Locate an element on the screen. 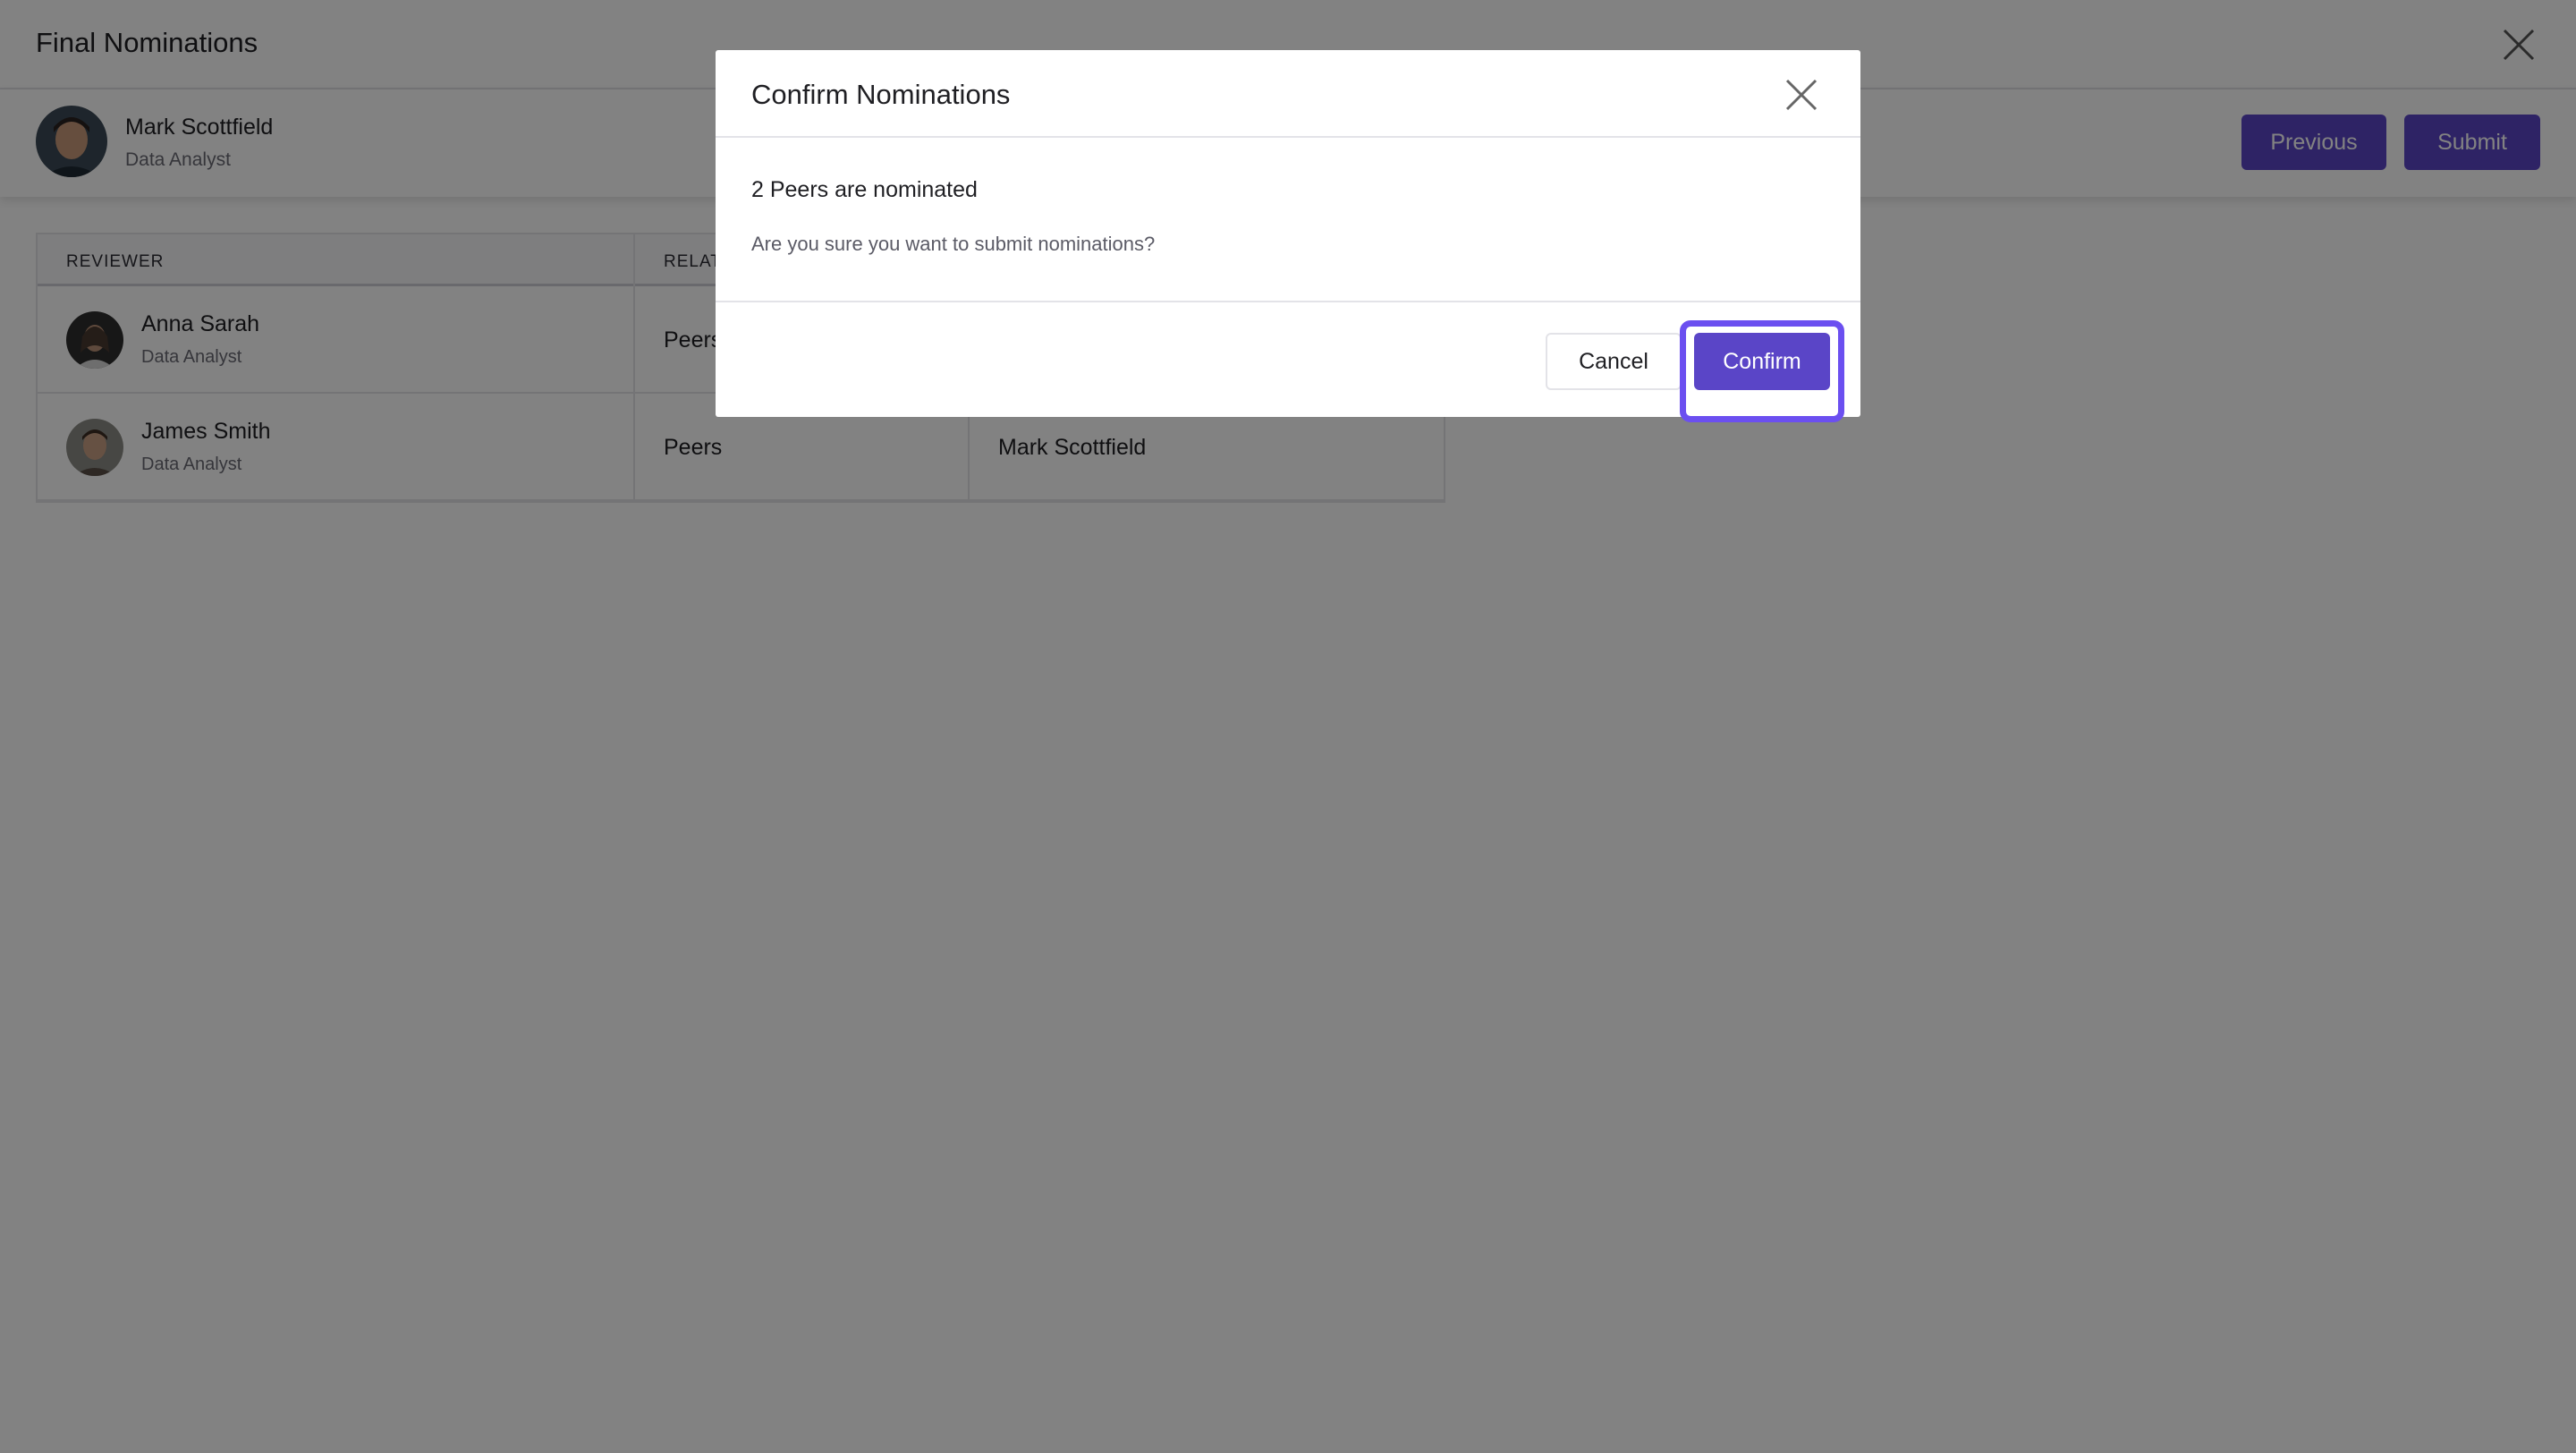  close-icon is located at coordinates (1801, 95).